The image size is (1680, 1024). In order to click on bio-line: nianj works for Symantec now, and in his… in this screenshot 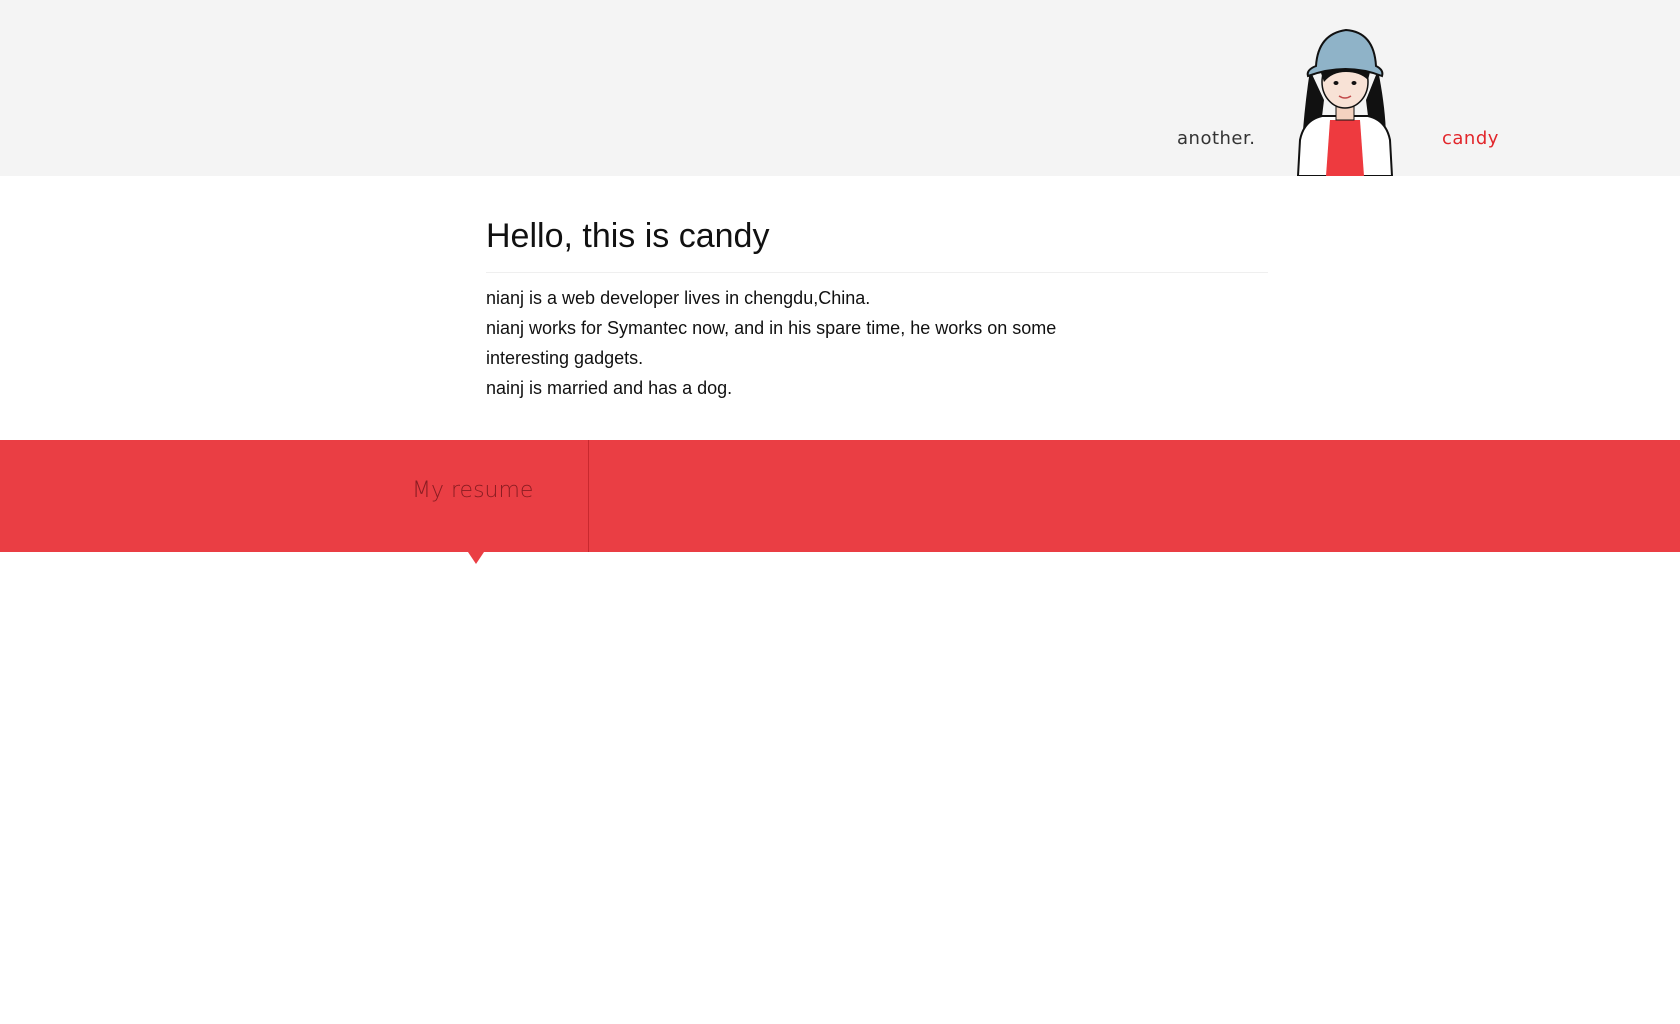, I will do `click(771, 343)`.